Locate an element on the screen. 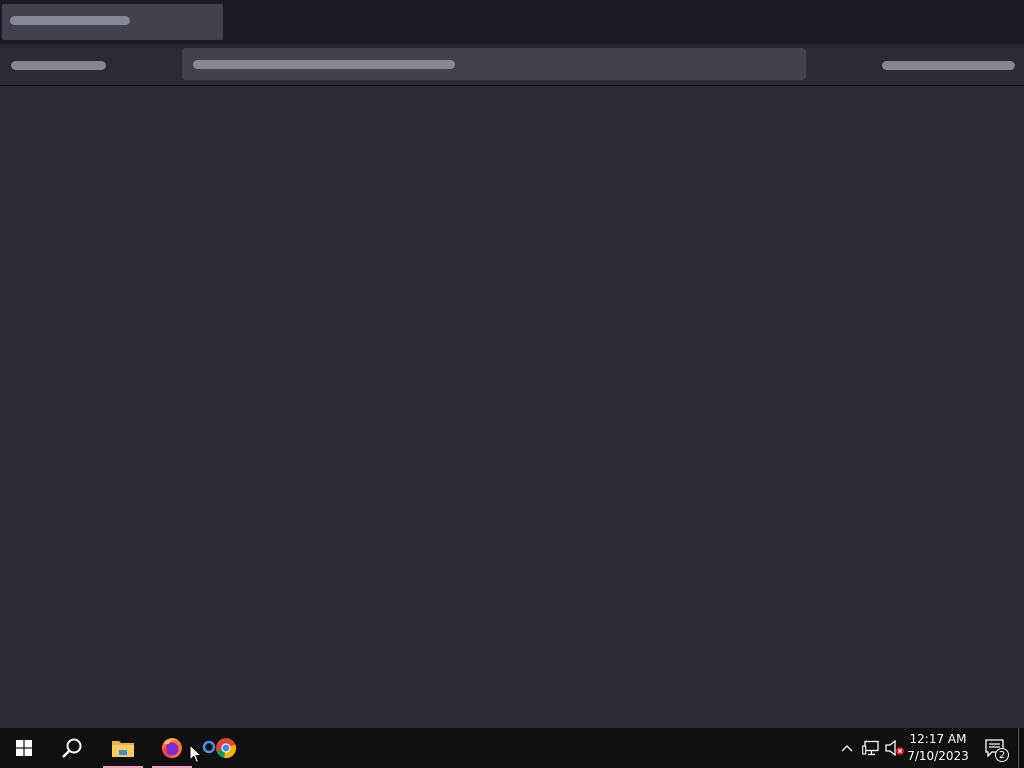 This screenshot has width=1024, height=768. network-icon is located at coordinates (870, 748).